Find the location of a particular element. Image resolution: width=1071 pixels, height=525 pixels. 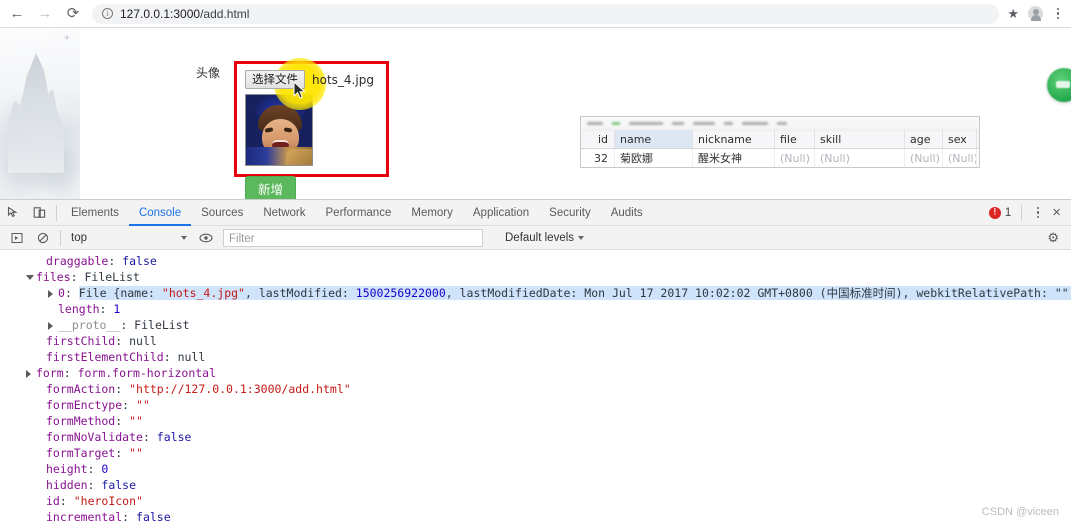

console-property-value: form.form-horizontal is located at coordinates (147, 373).